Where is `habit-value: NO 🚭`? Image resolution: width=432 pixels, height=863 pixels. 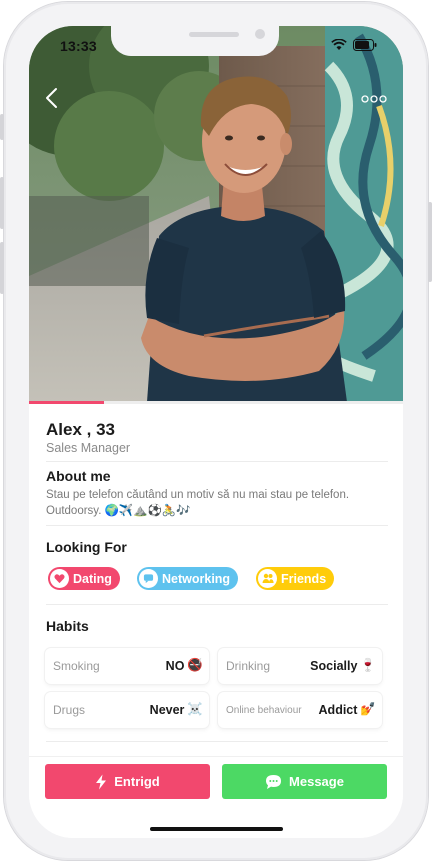
habit-value: NO 🚭 is located at coordinates (184, 665).